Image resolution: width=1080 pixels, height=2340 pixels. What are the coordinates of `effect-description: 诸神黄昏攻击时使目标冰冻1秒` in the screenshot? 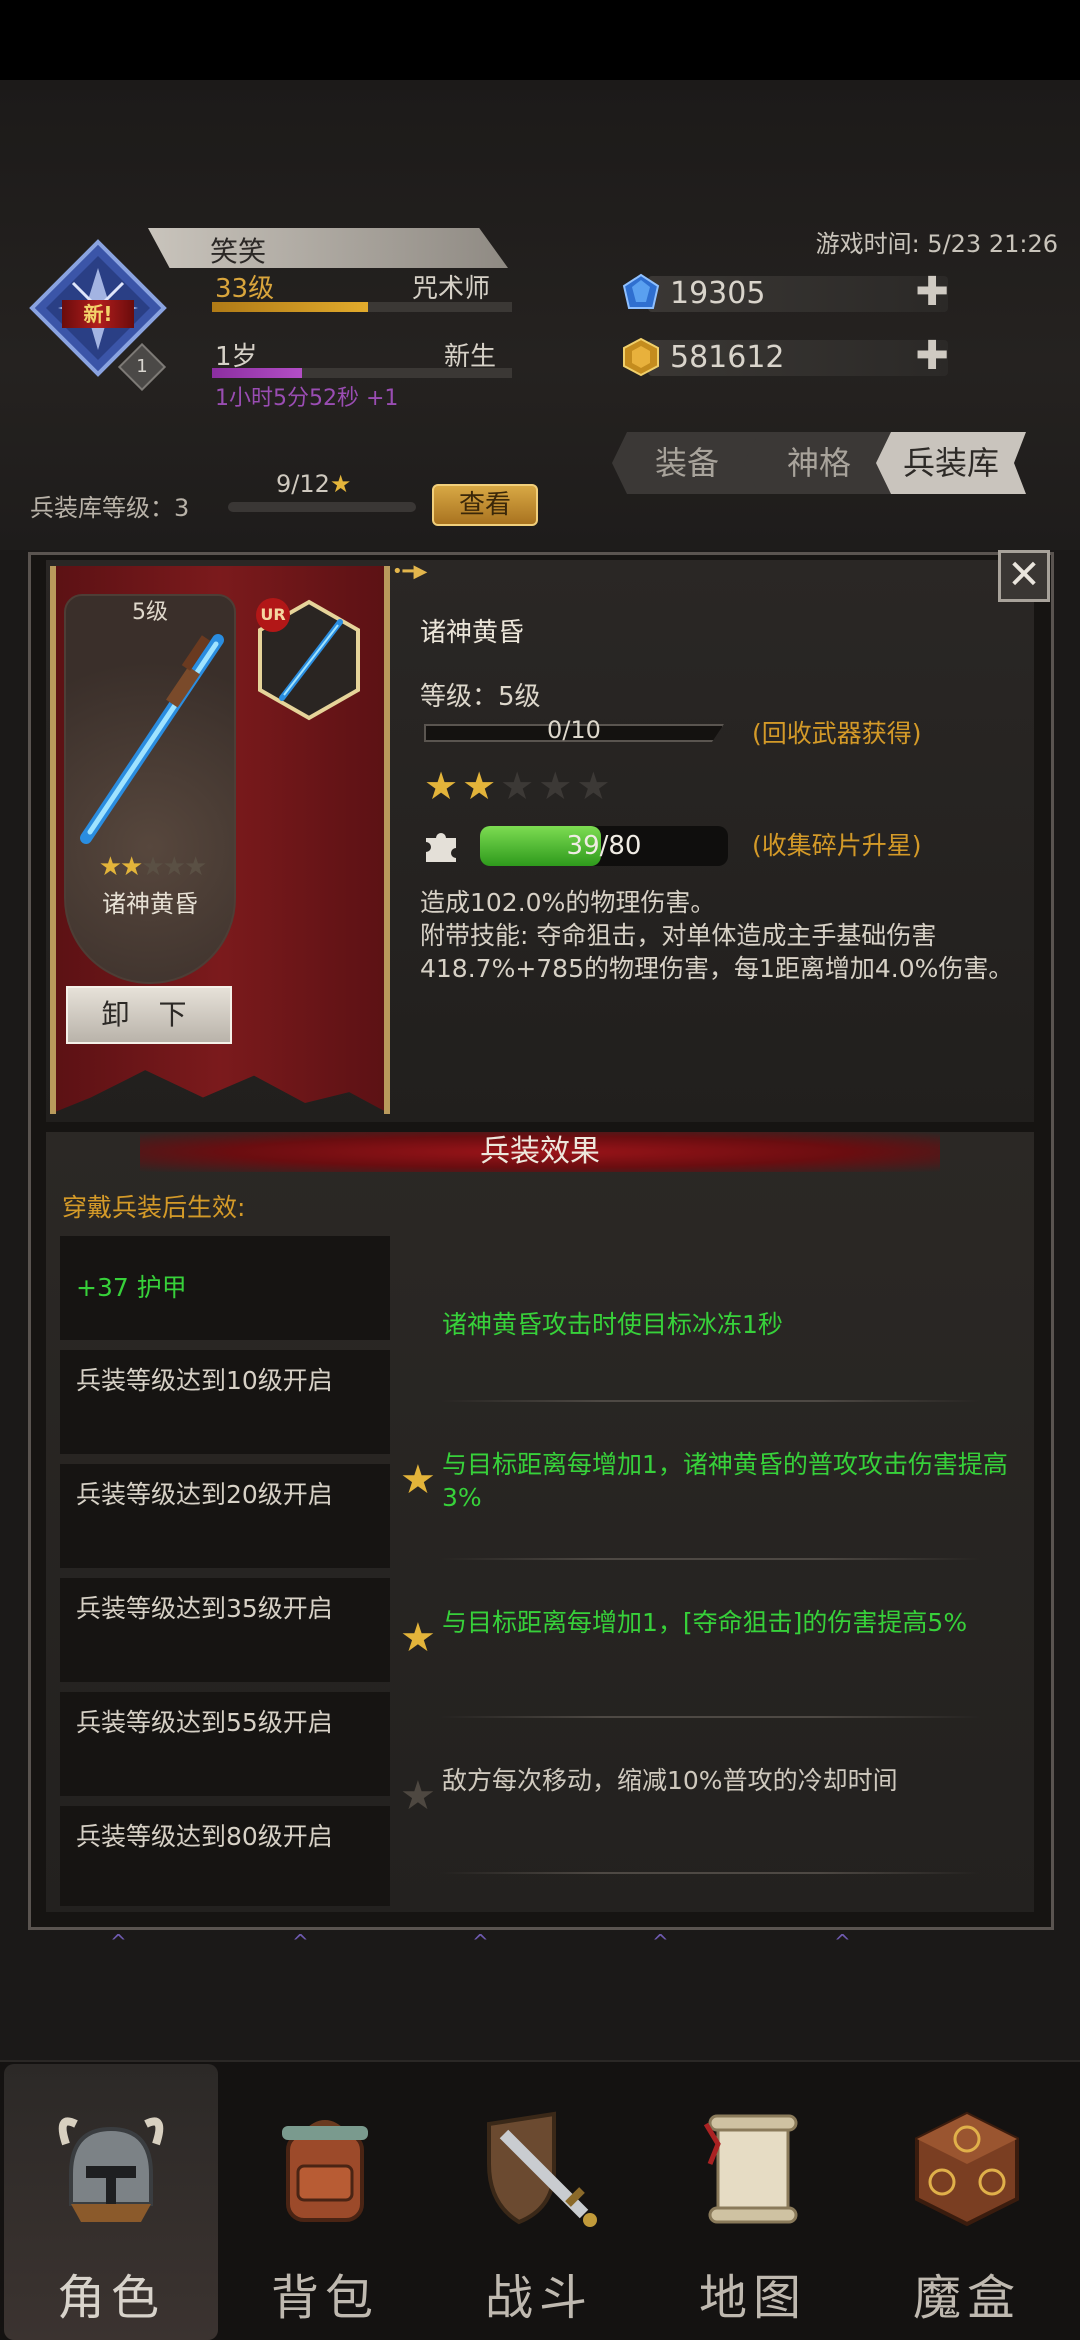 It's located at (612, 1324).